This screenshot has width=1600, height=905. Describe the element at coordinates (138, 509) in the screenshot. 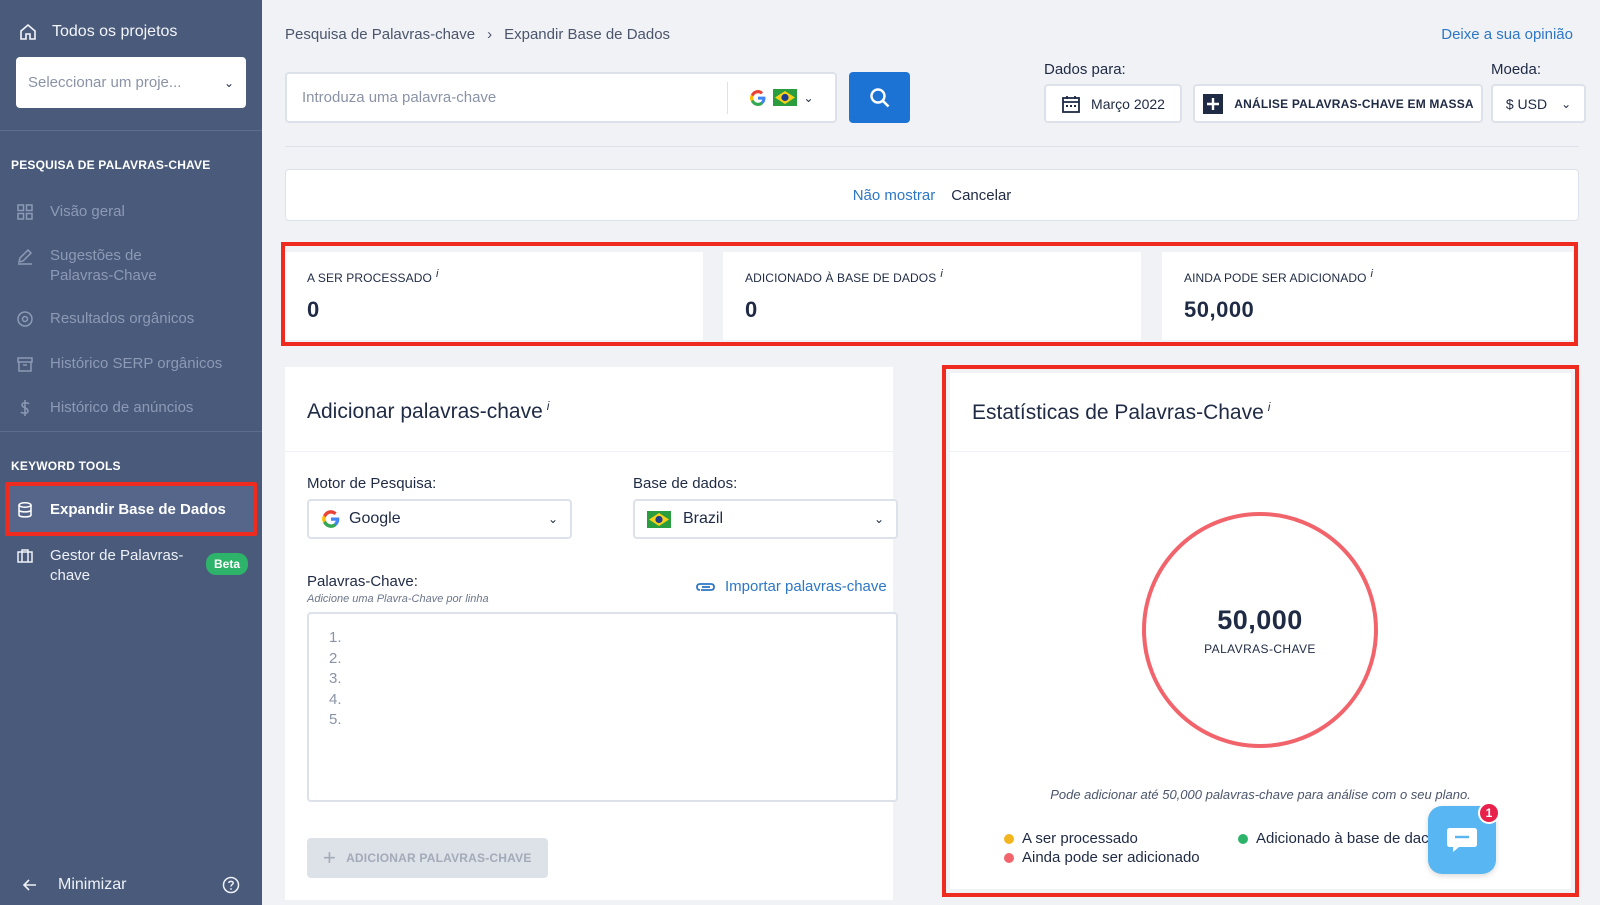

I see `sidebar-item-label: Expandir Base de Dados` at that location.